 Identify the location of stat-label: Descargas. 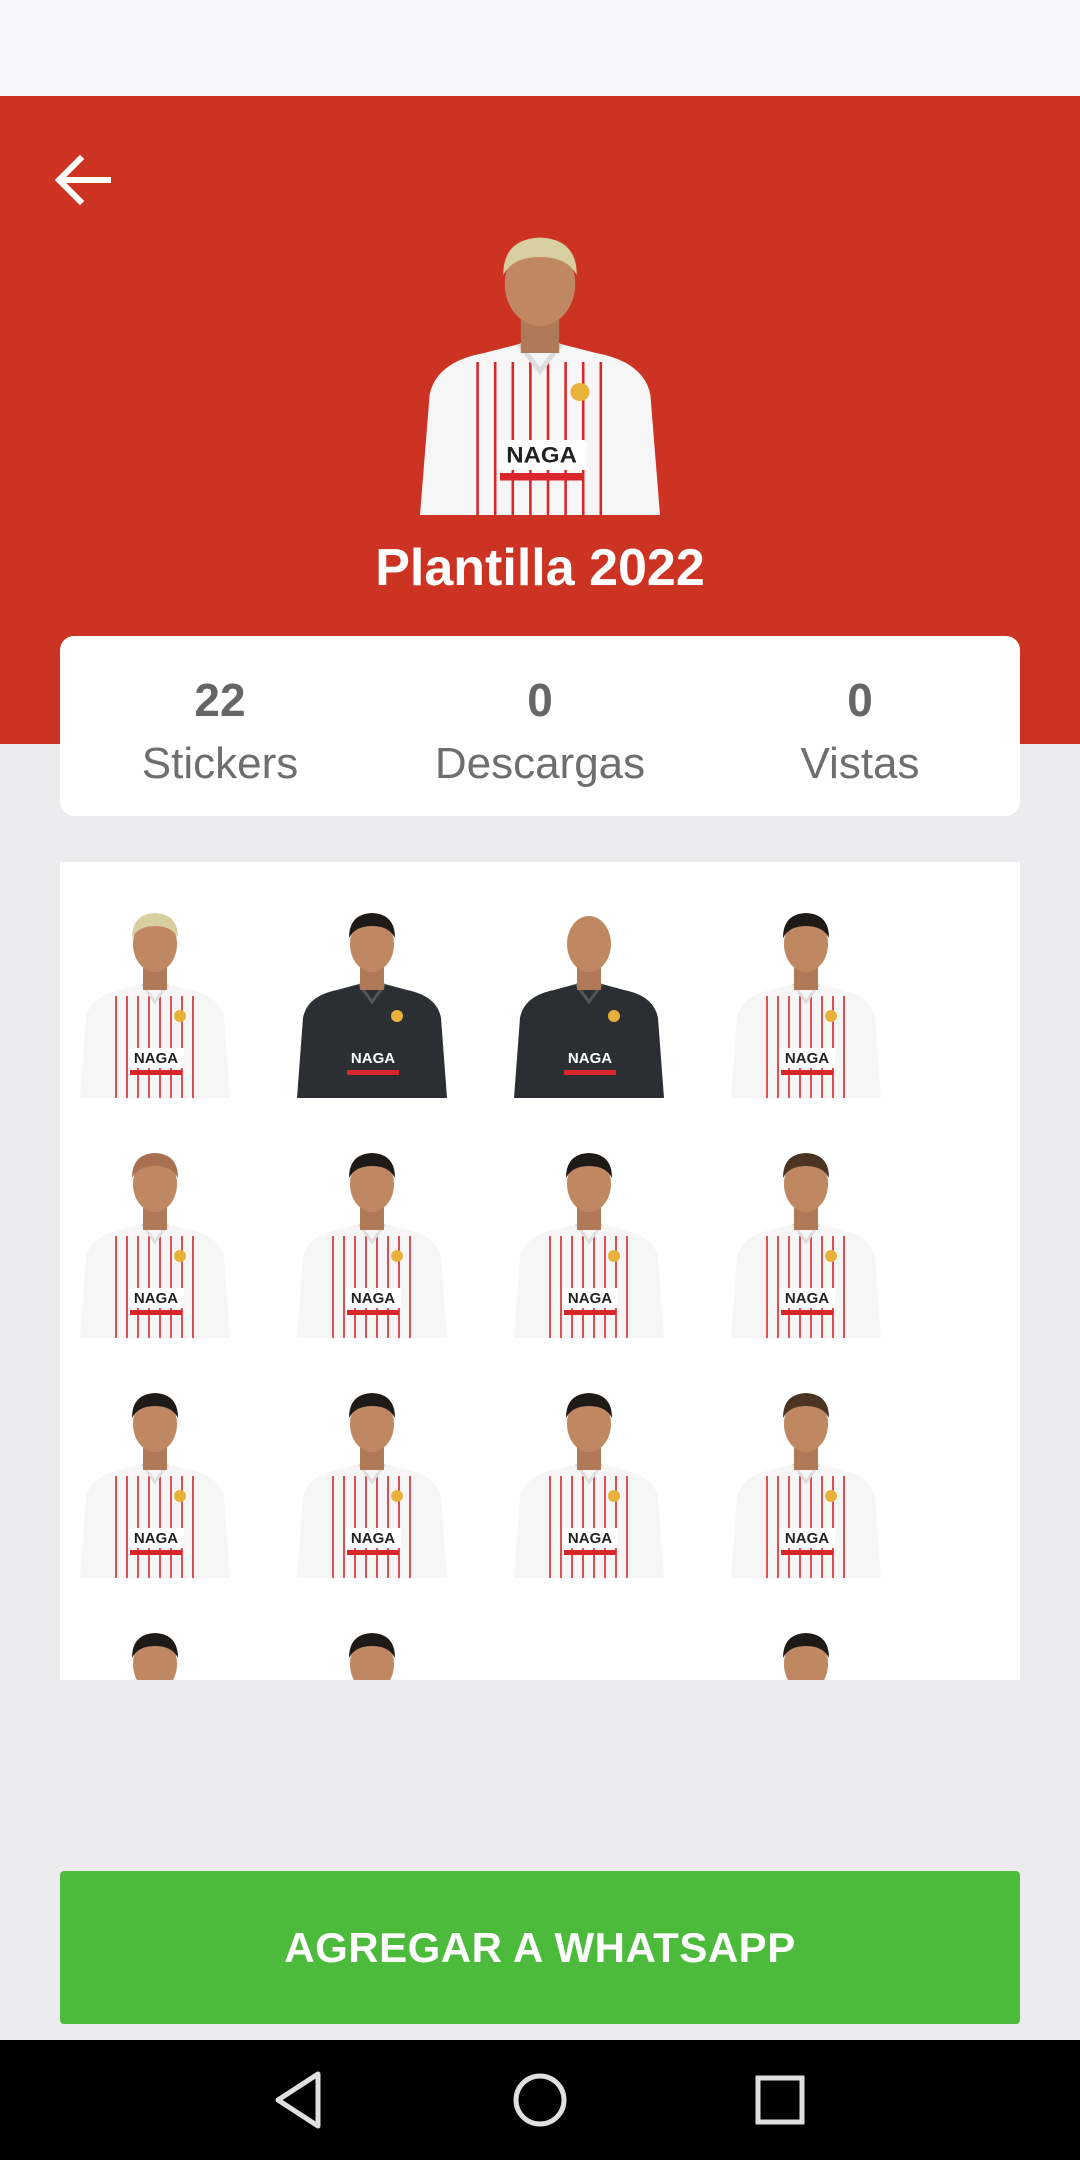
(540, 763).